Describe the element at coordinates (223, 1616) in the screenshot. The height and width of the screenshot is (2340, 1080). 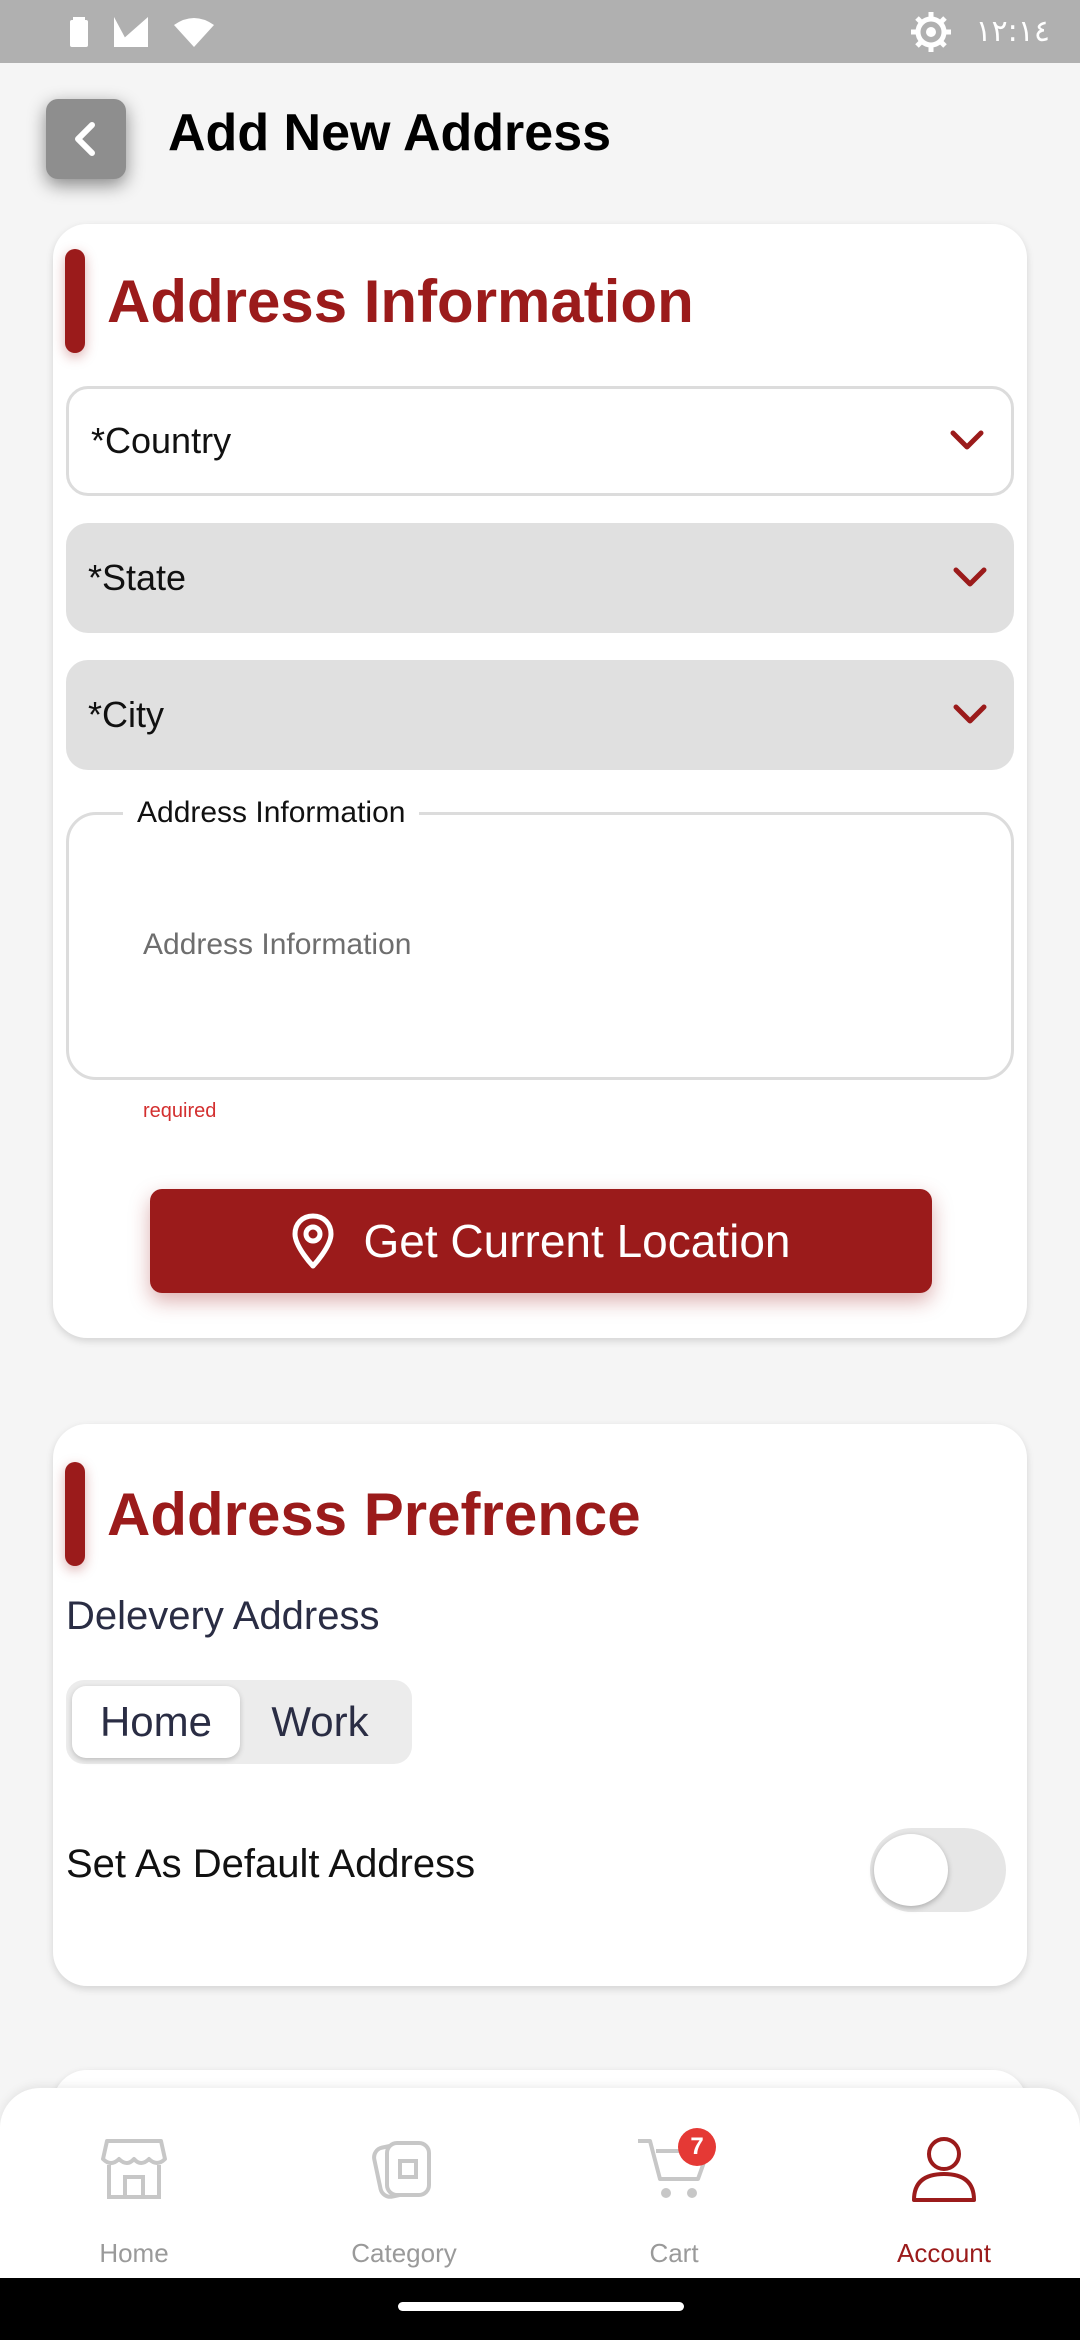
I see `delivery-address-label: Delevery Address` at that location.